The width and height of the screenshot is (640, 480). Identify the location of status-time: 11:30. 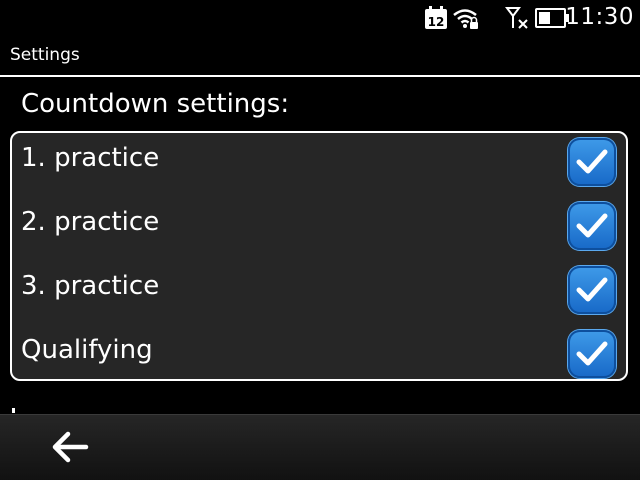
(599, 17).